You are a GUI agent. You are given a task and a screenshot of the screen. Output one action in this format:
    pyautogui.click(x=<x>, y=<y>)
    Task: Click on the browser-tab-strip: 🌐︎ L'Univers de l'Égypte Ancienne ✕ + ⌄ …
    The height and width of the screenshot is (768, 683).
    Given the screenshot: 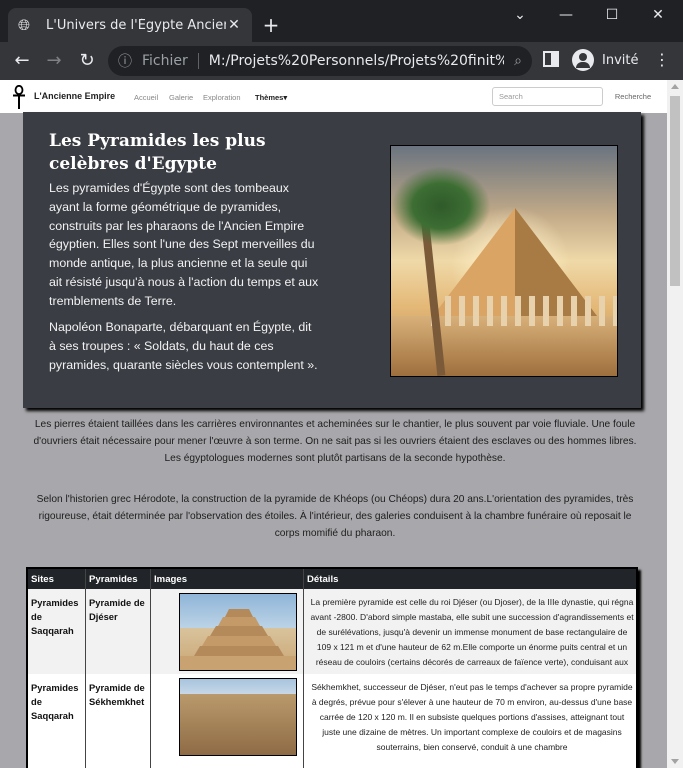 What is the action you would take?
    pyautogui.click(x=341, y=21)
    